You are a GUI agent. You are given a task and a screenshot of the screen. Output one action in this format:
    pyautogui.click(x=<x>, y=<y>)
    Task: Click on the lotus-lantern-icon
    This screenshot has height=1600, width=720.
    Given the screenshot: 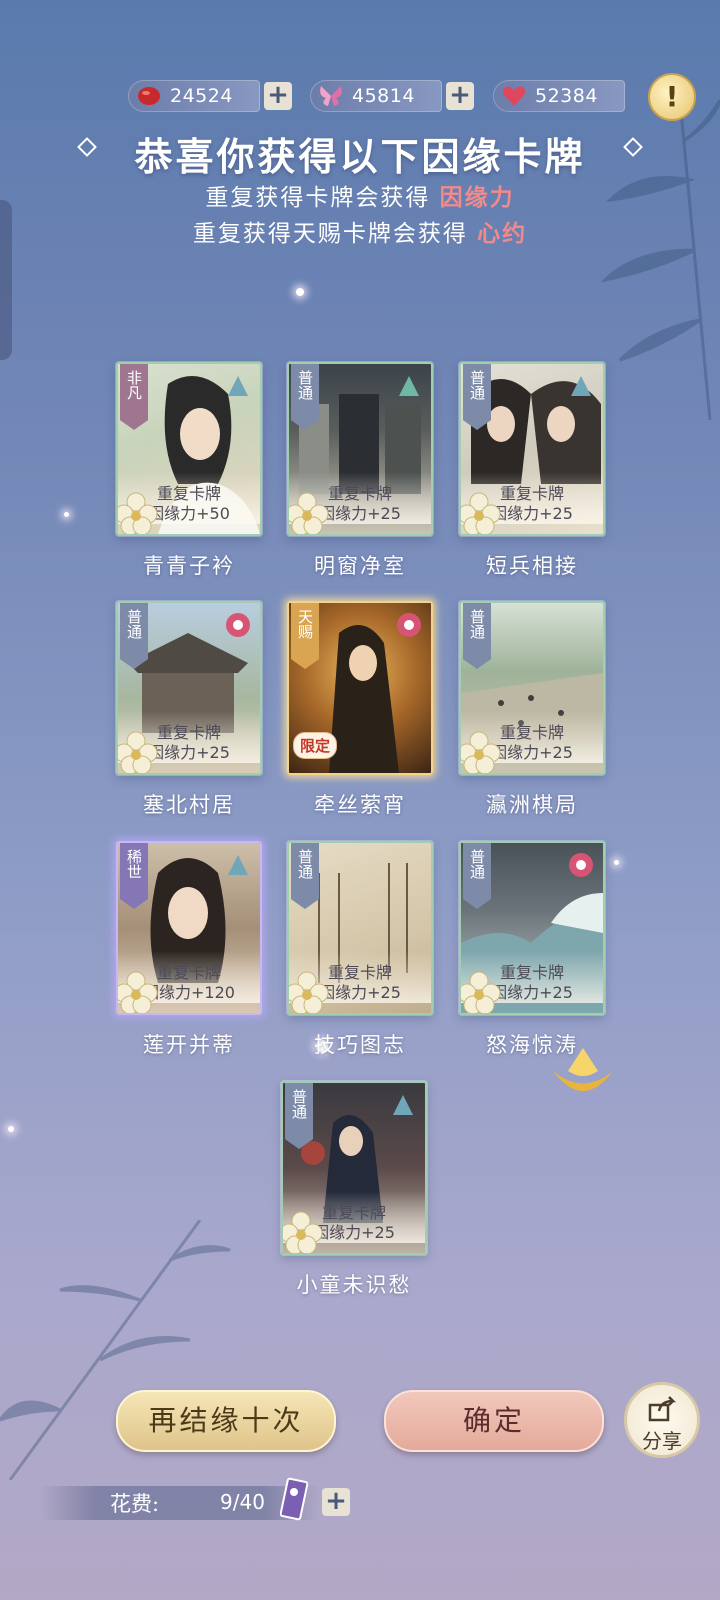 What is the action you would take?
    pyautogui.click(x=583, y=1069)
    